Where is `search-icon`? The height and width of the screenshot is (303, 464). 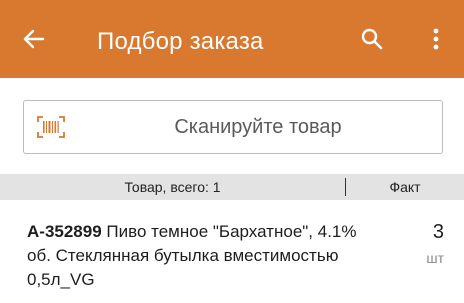 search-icon is located at coordinates (372, 39).